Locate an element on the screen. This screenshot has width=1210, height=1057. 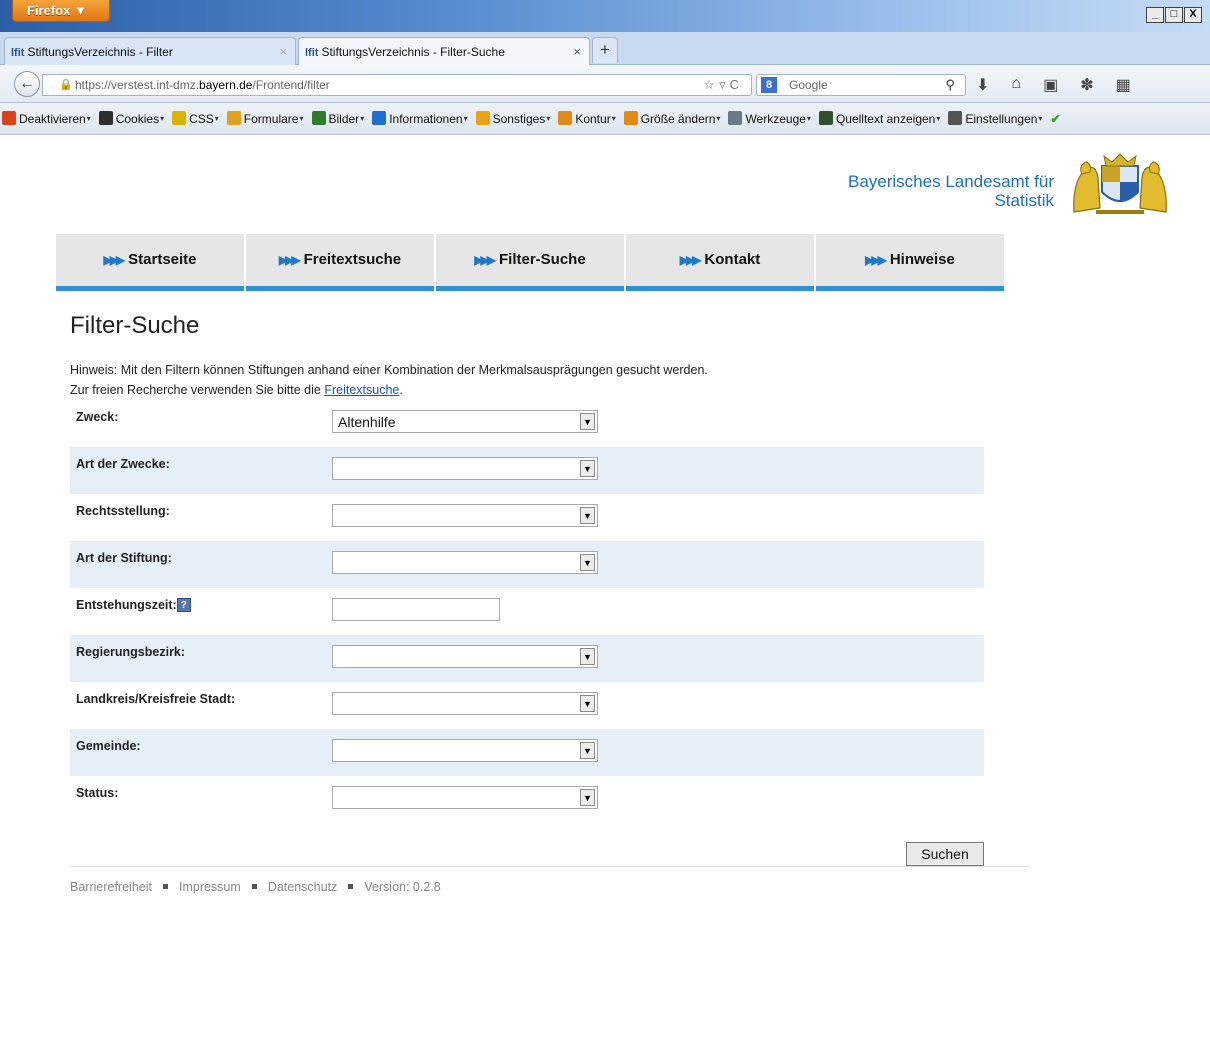
search-placeholder: Google is located at coordinates (808, 85).